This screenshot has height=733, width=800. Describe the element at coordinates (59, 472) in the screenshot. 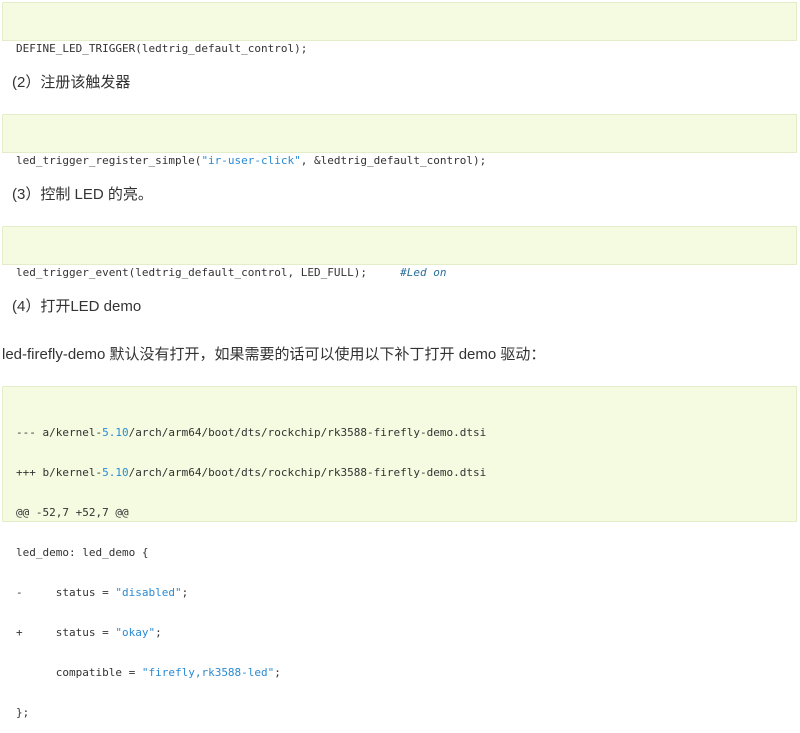

I see `code-text: +++ b/kernel-` at that location.